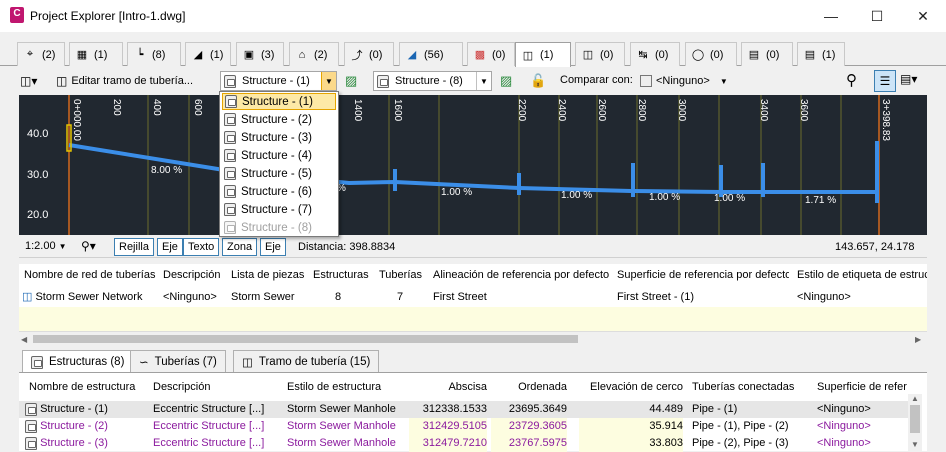 This screenshot has width=946, height=452. Describe the element at coordinates (431, 54) in the screenshot. I see `tab-profiles: ◢ (56)` at that location.